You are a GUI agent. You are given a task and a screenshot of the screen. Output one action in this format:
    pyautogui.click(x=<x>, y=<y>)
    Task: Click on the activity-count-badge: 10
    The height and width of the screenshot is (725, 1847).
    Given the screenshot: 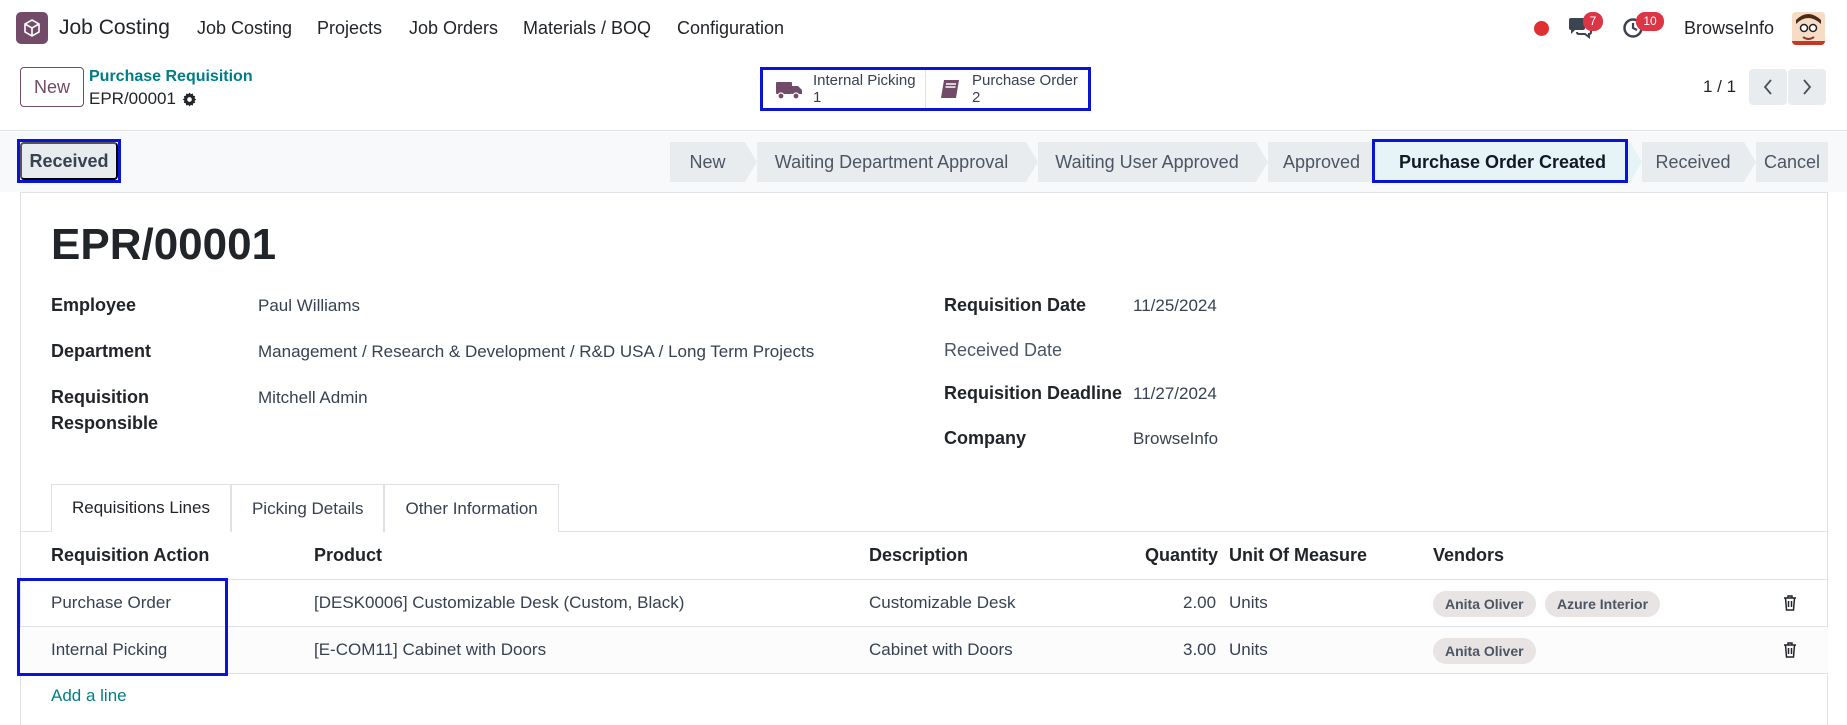 What is the action you would take?
    pyautogui.click(x=1650, y=21)
    